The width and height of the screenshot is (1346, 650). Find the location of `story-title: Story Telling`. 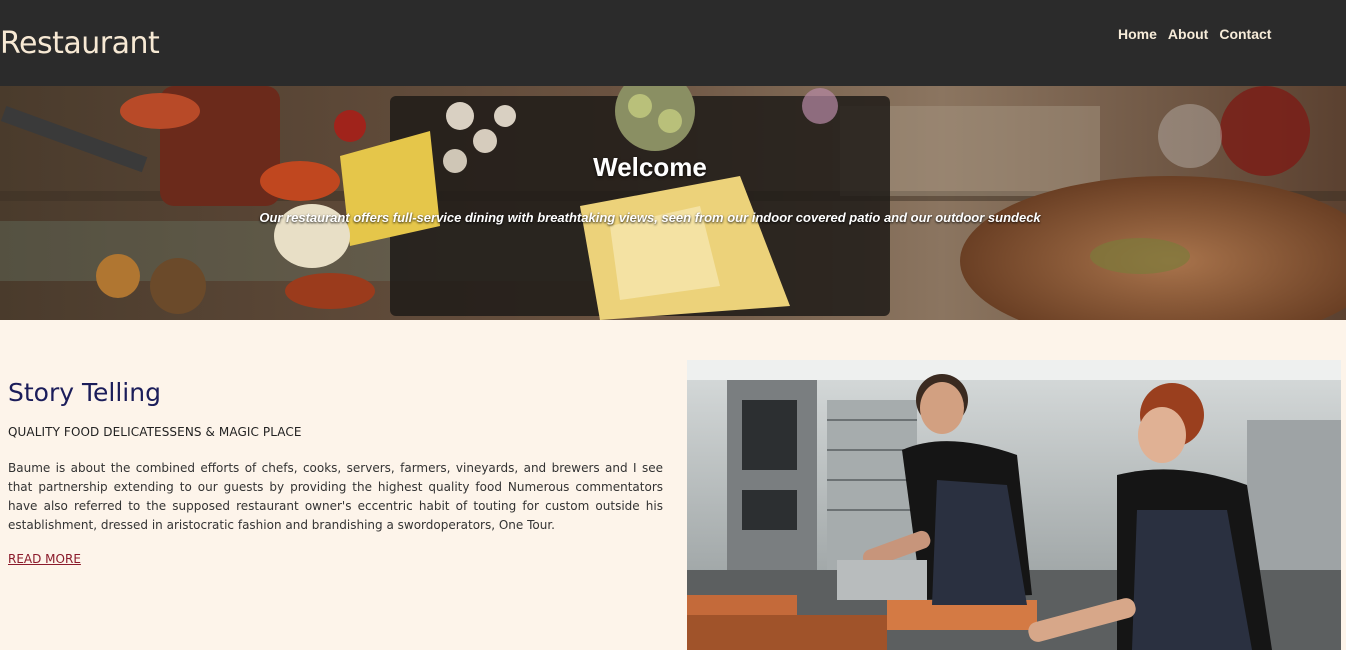

story-title: Story Telling is located at coordinates (84, 392).